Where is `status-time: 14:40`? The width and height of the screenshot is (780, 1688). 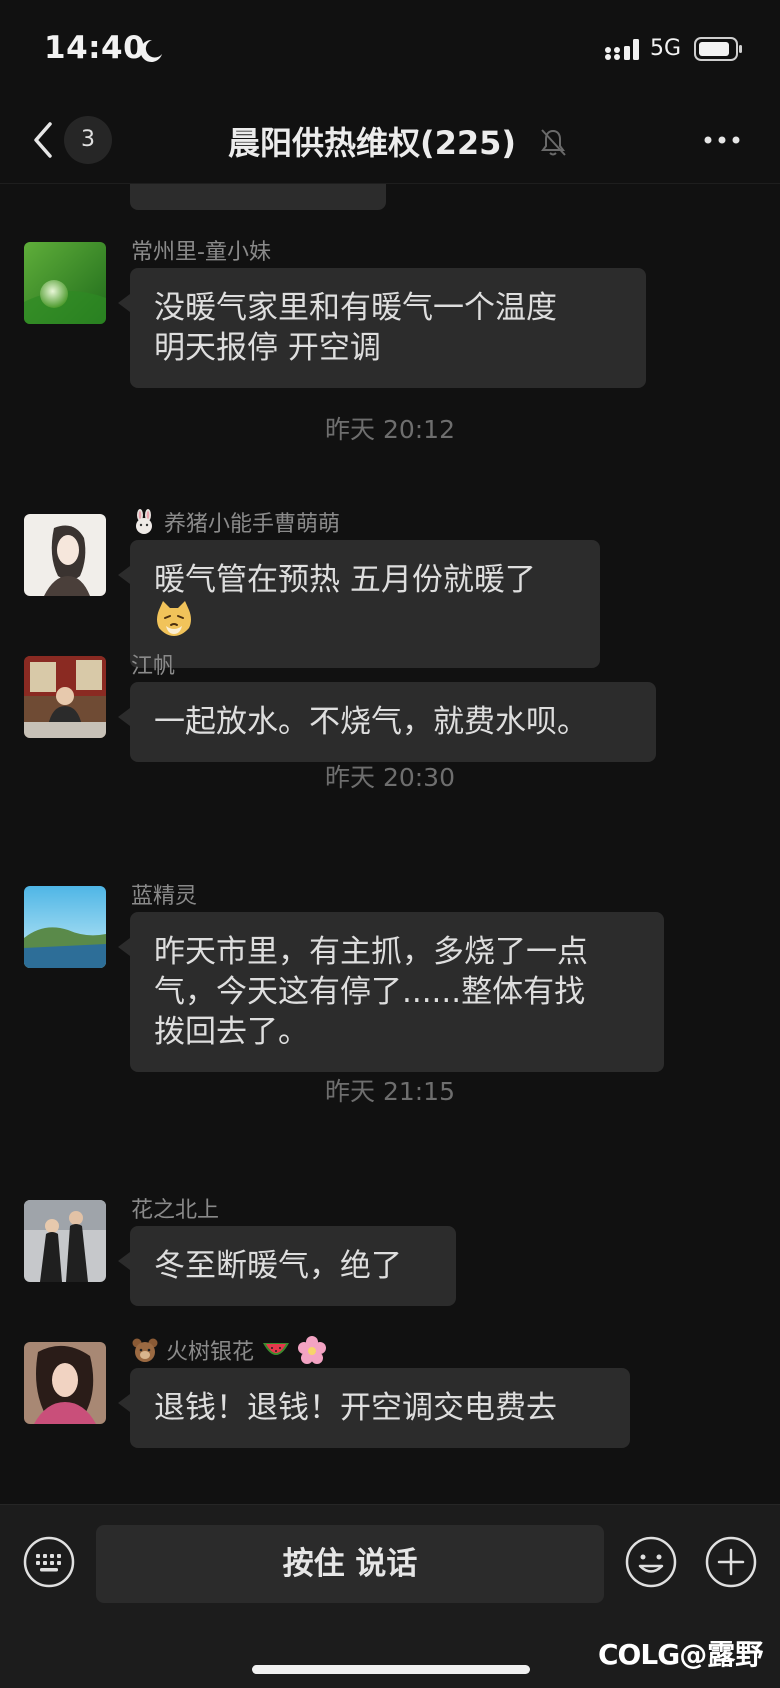 status-time: 14:40 is located at coordinates (95, 48).